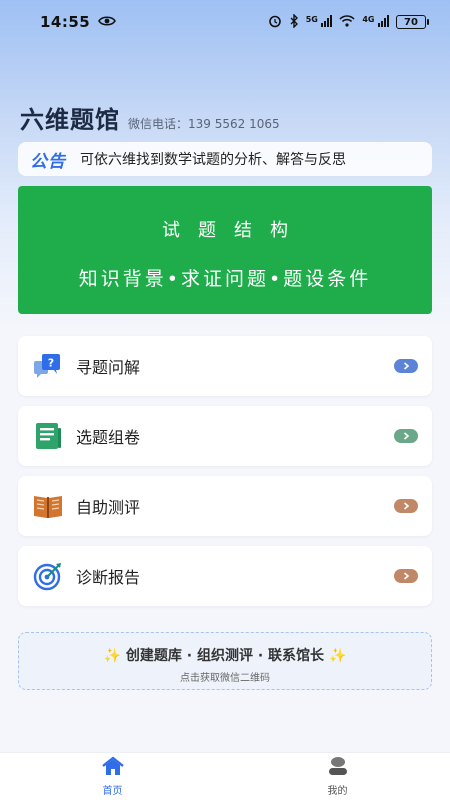 The height and width of the screenshot is (800, 450). What do you see at coordinates (112, 791) in the screenshot?
I see `tab-label: 首页` at bounding box center [112, 791].